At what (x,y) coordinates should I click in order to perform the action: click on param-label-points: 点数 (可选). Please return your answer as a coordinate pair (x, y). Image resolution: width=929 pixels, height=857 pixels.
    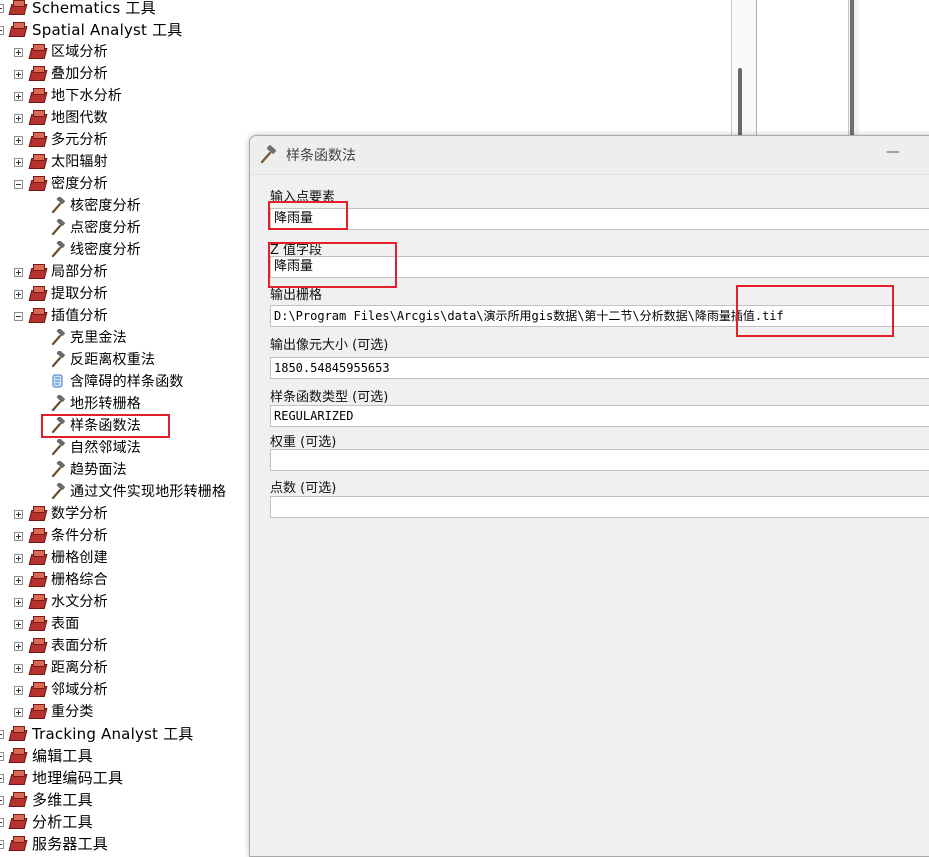
    Looking at the image, I should click on (303, 488).